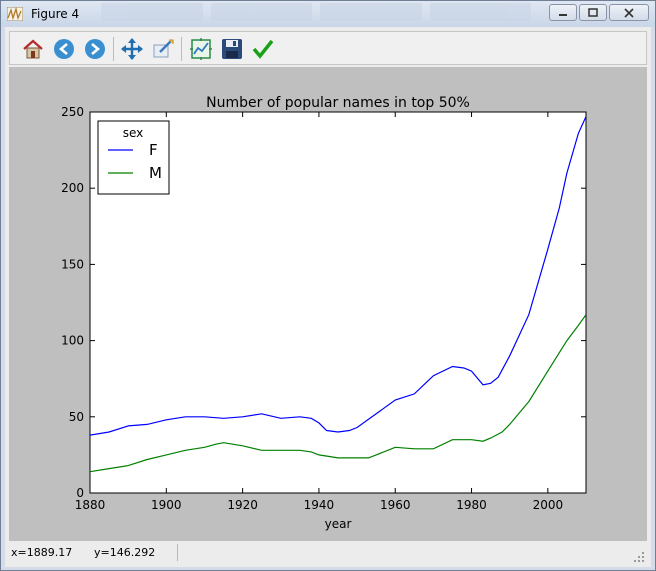 Image resolution: width=656 pixels, height=571 pixels. What do you see at coordinates (155, 173) in the screenshot?
I see `legend-label-M: M` at bounding box center [155, 173].